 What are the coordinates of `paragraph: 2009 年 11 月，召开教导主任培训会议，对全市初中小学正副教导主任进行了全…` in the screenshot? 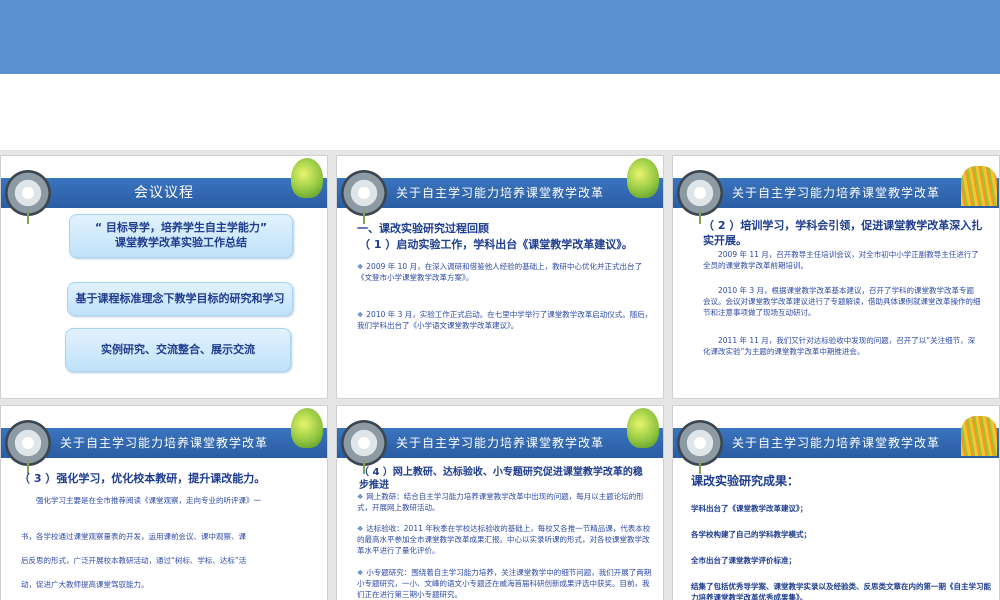 It's located at (841, 260).